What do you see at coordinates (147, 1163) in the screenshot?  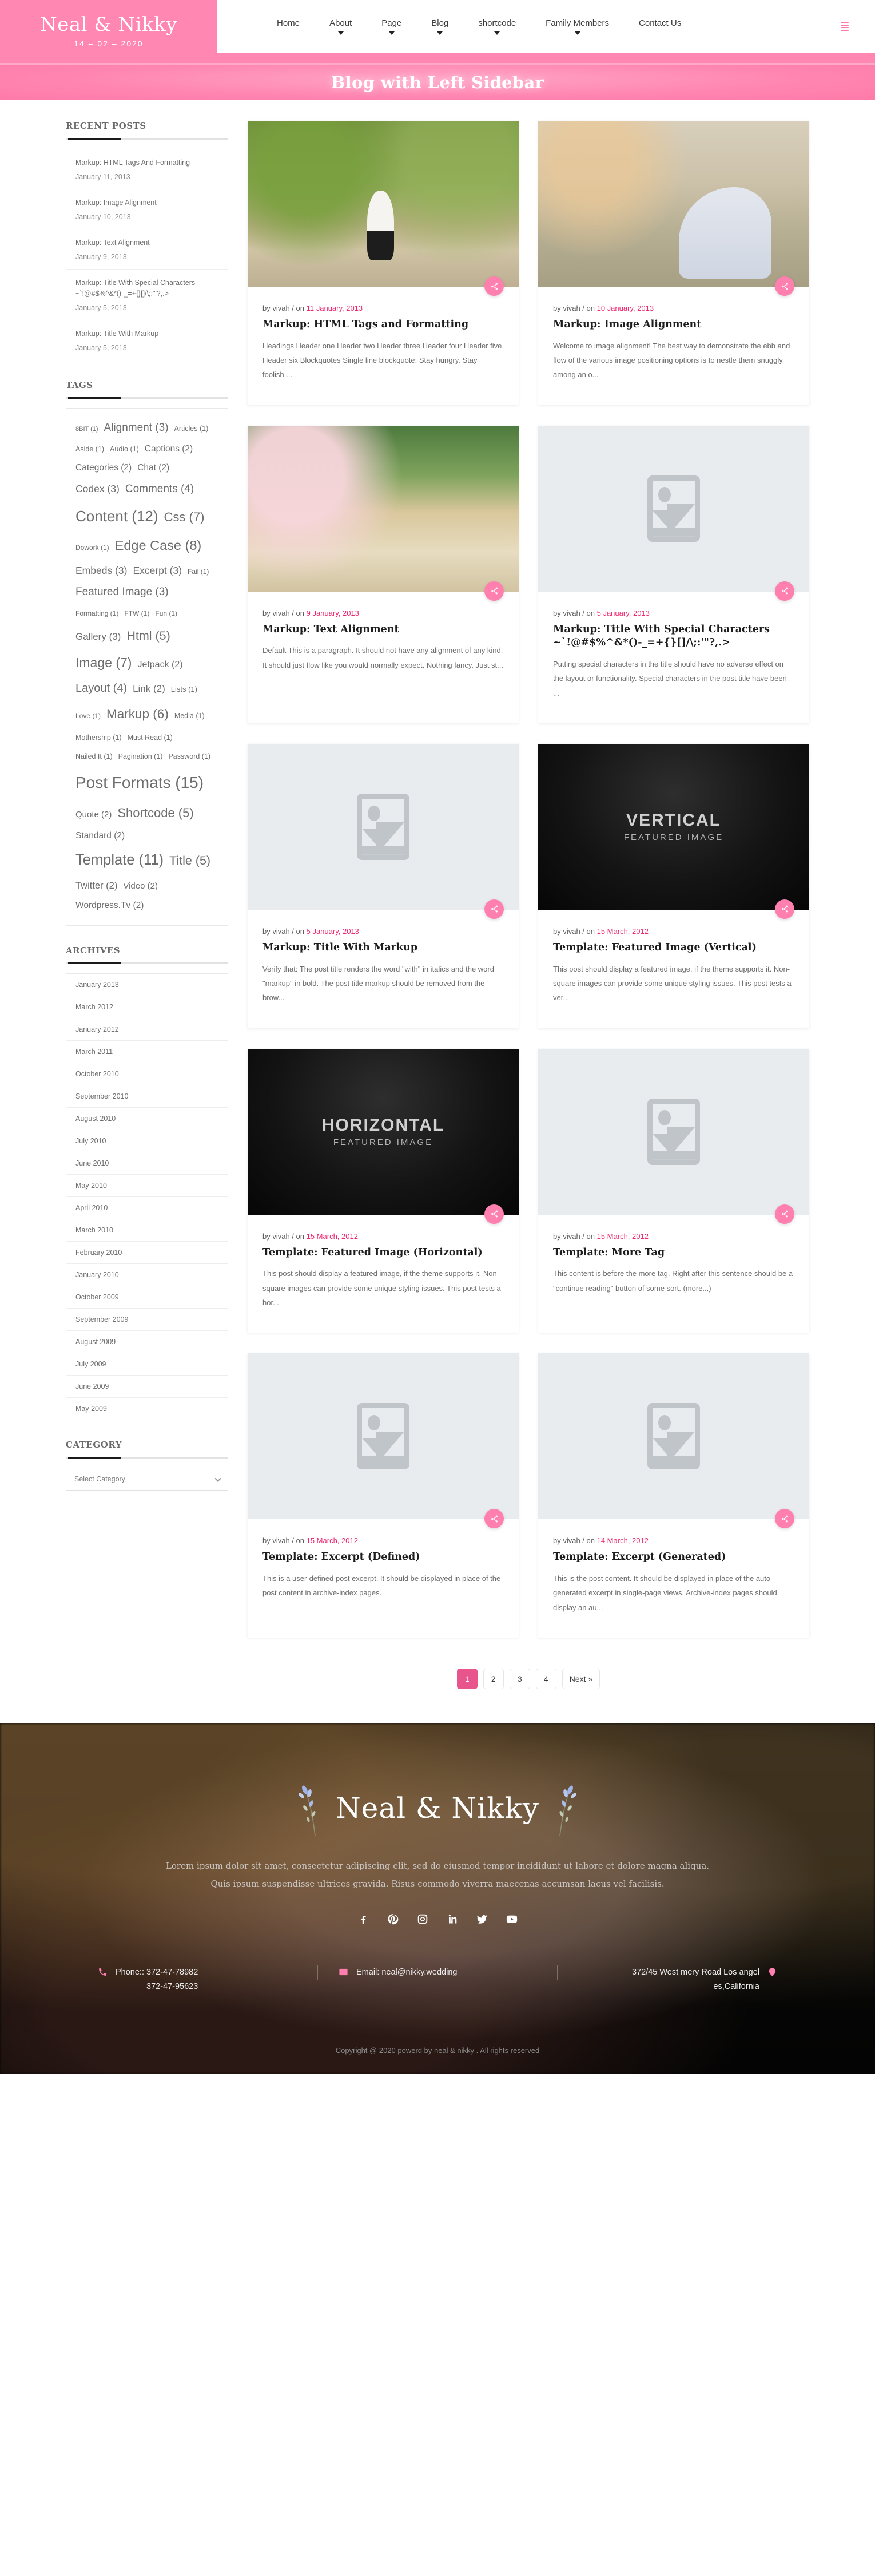 I see `archive-link: June 2010` at bounding box center [147, 1163].